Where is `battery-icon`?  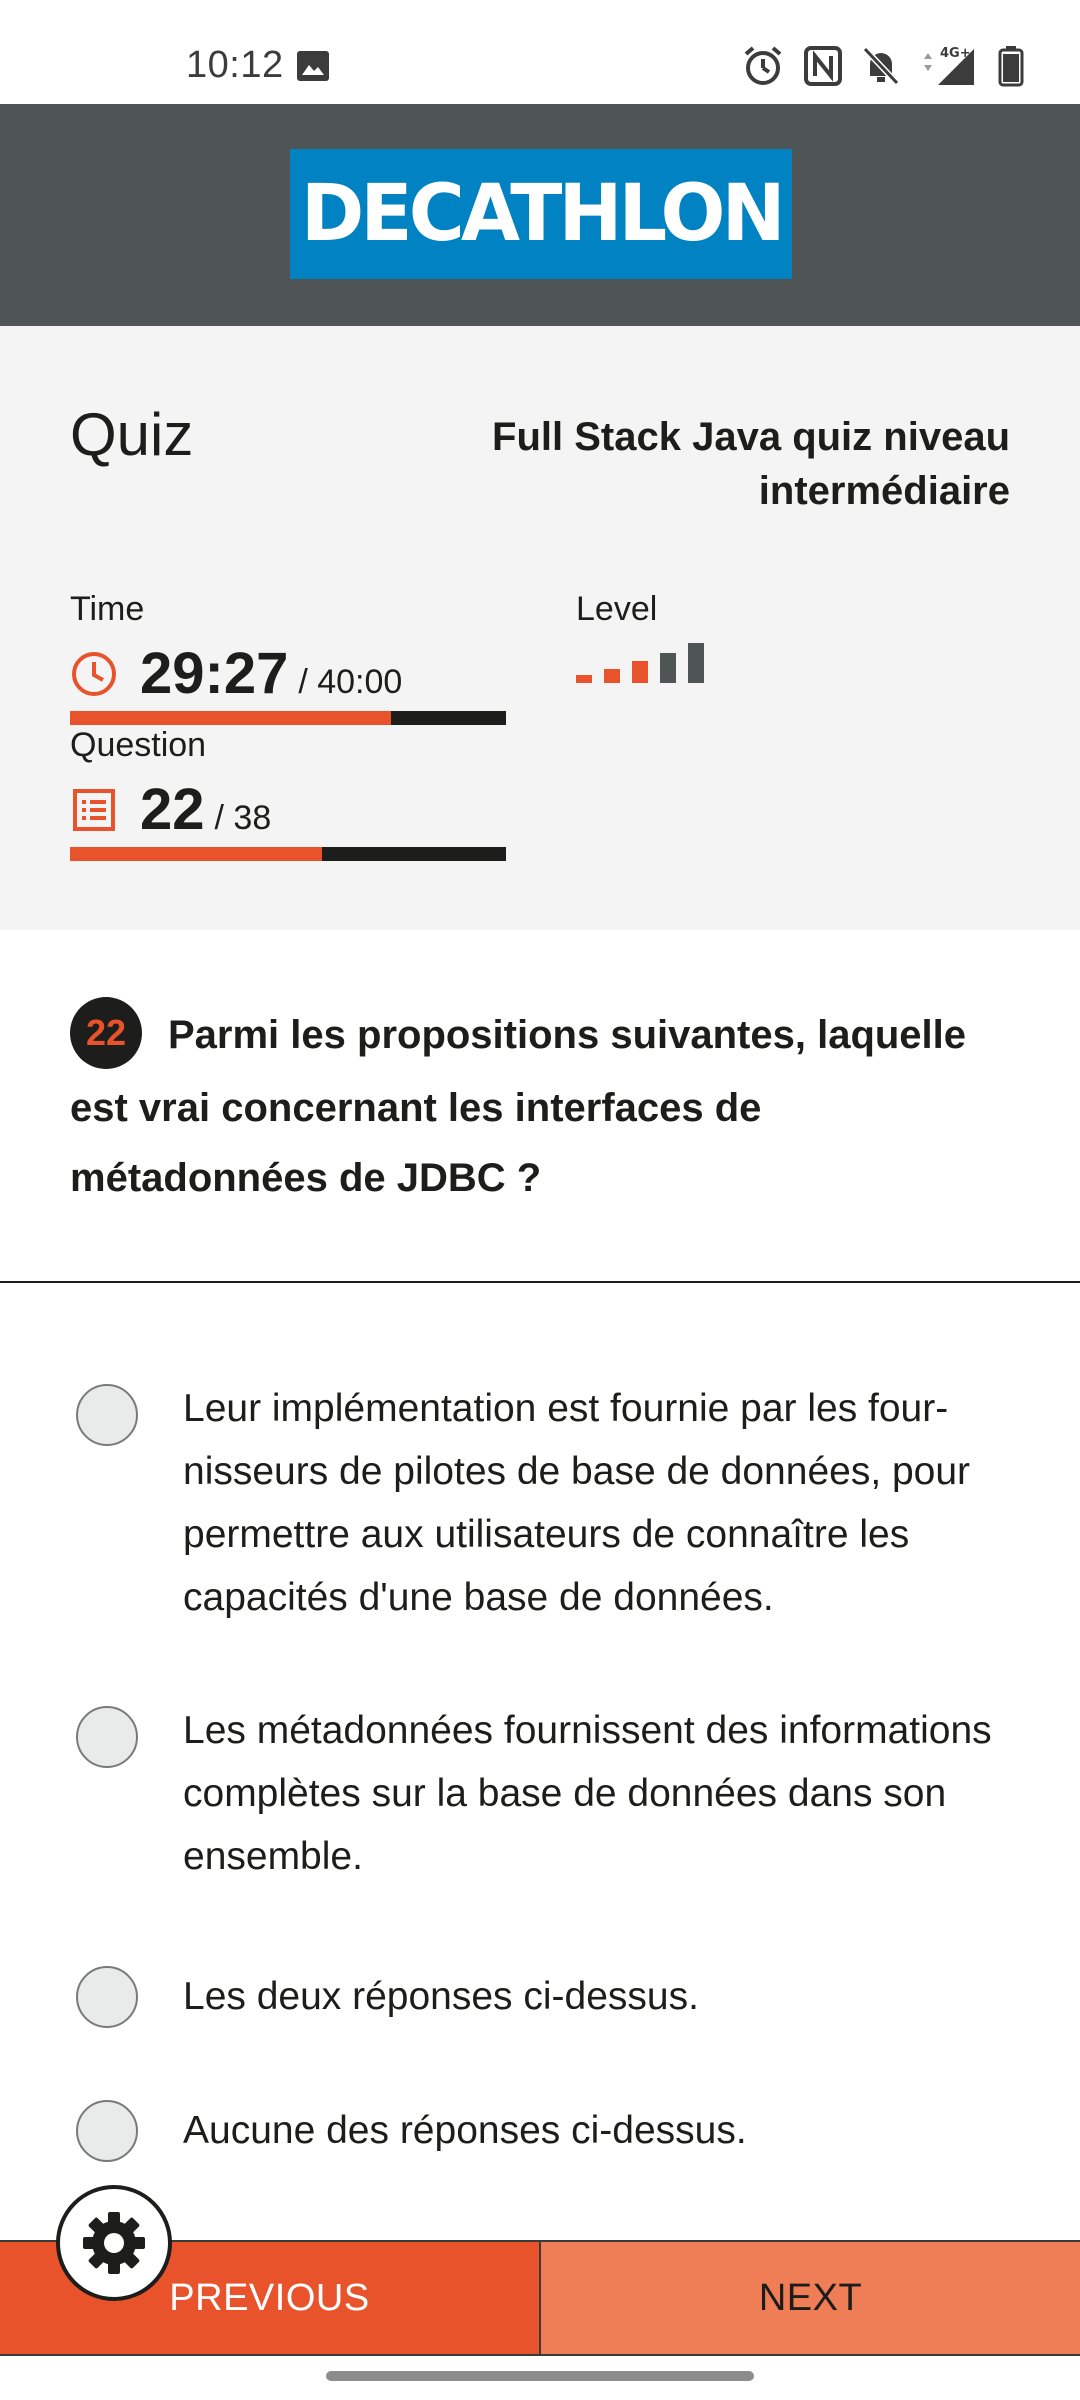 battery-icon is located at coordinates (1011, 66).